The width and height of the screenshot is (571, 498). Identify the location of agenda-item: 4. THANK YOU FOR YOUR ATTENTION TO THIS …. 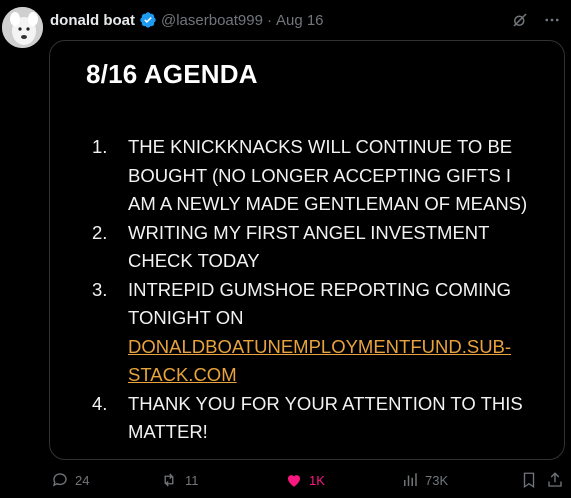
(312, 418).